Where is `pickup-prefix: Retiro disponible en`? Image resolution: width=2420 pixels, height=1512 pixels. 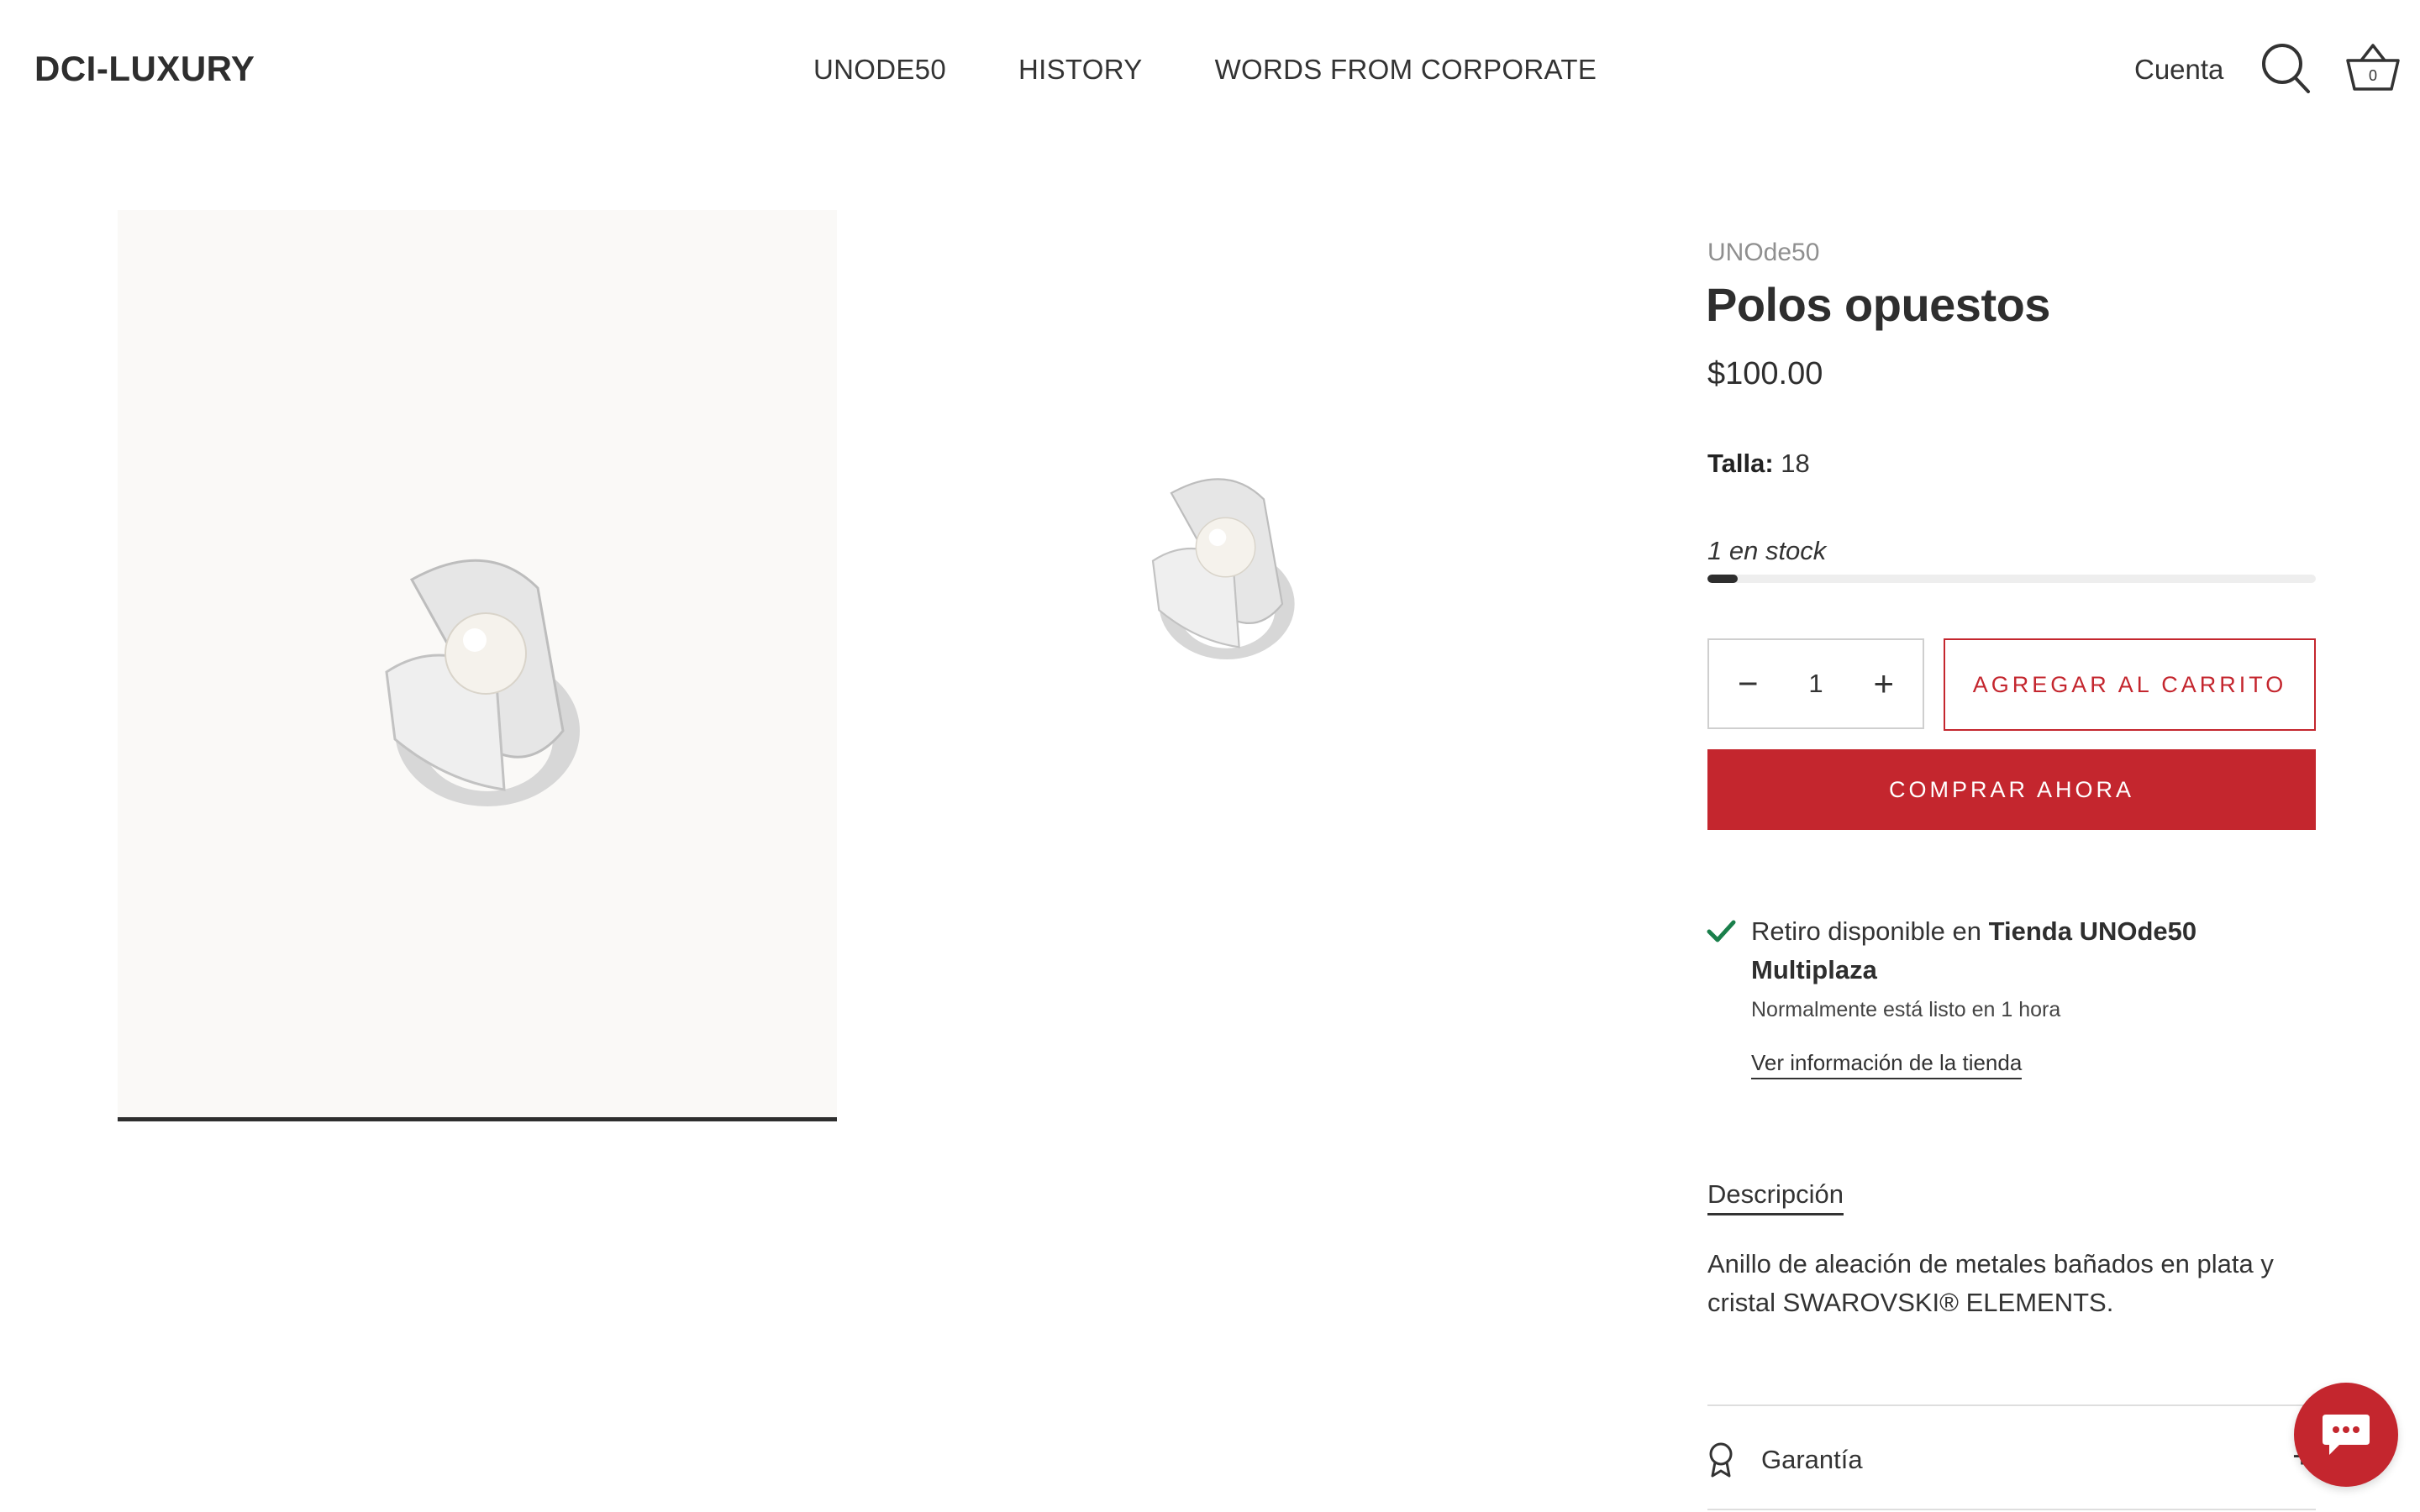 pickup-prefix: Retiro disponible en is located at coordinates (1866, 931).